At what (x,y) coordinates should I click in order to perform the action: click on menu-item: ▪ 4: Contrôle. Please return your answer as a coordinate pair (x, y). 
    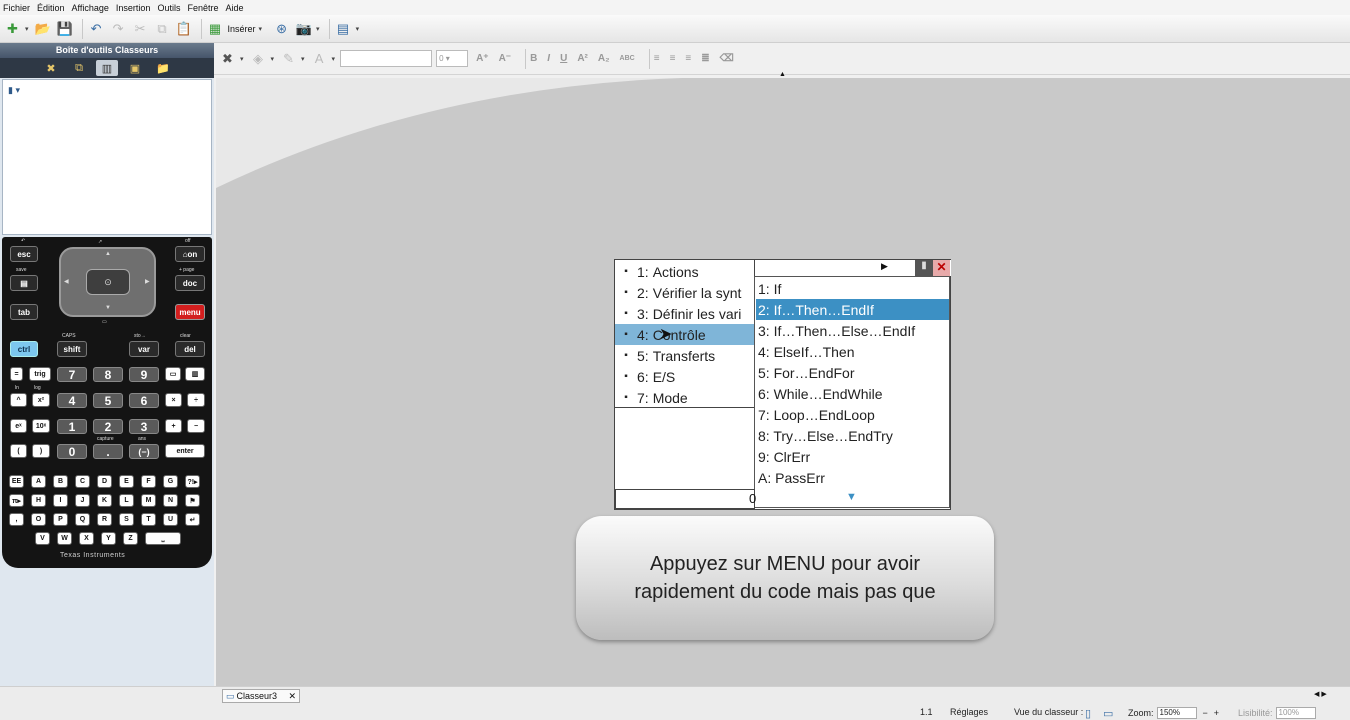
    Looking at the image, I should click on (685, 334).